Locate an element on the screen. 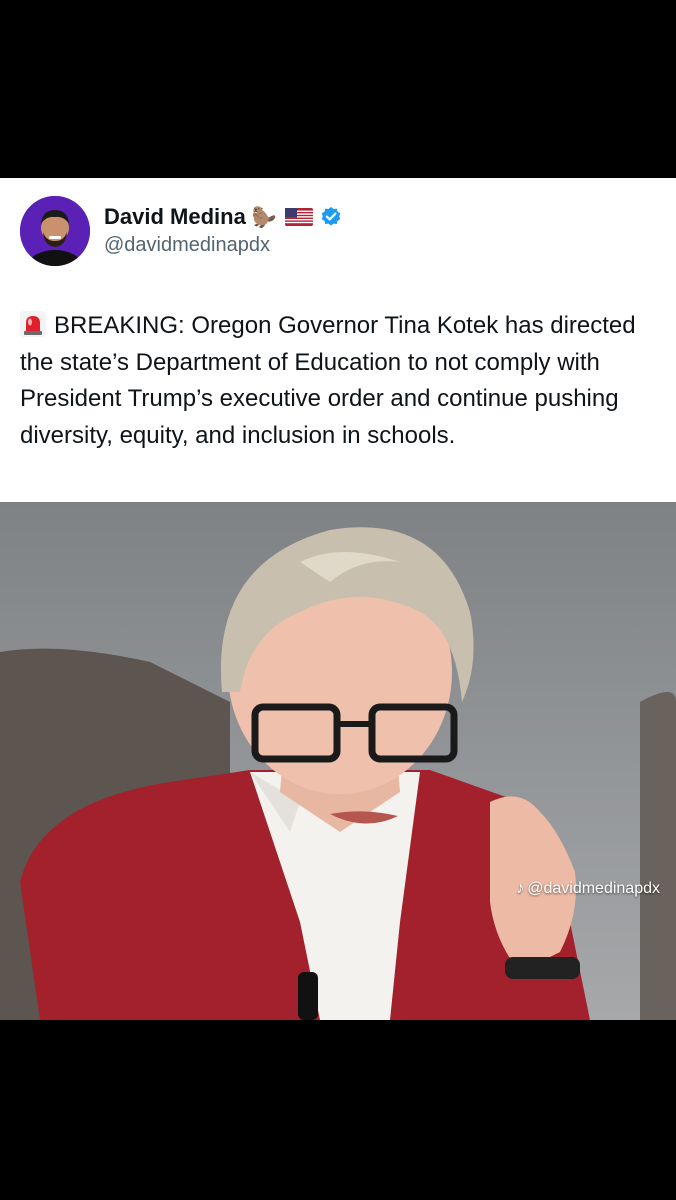 This screenshot has height=1200, width=676. author-handle: @davidmedinapdx is located at coordinates (187, 245).